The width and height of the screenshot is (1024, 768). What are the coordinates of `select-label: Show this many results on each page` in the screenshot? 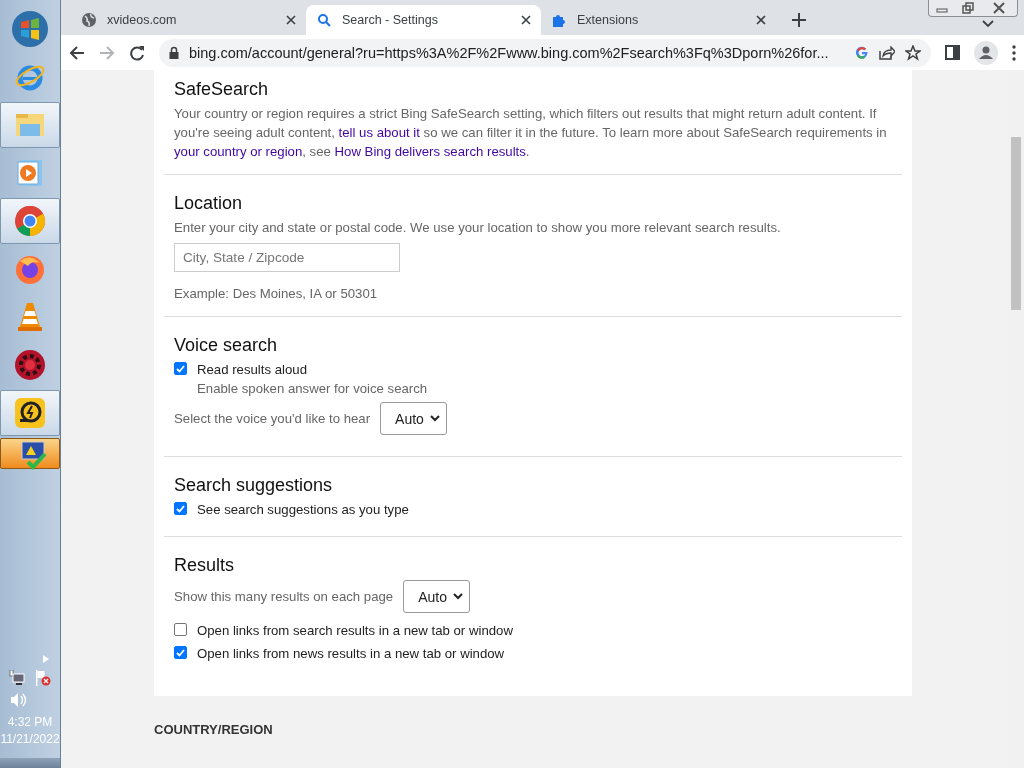 It's located at (284, 597).